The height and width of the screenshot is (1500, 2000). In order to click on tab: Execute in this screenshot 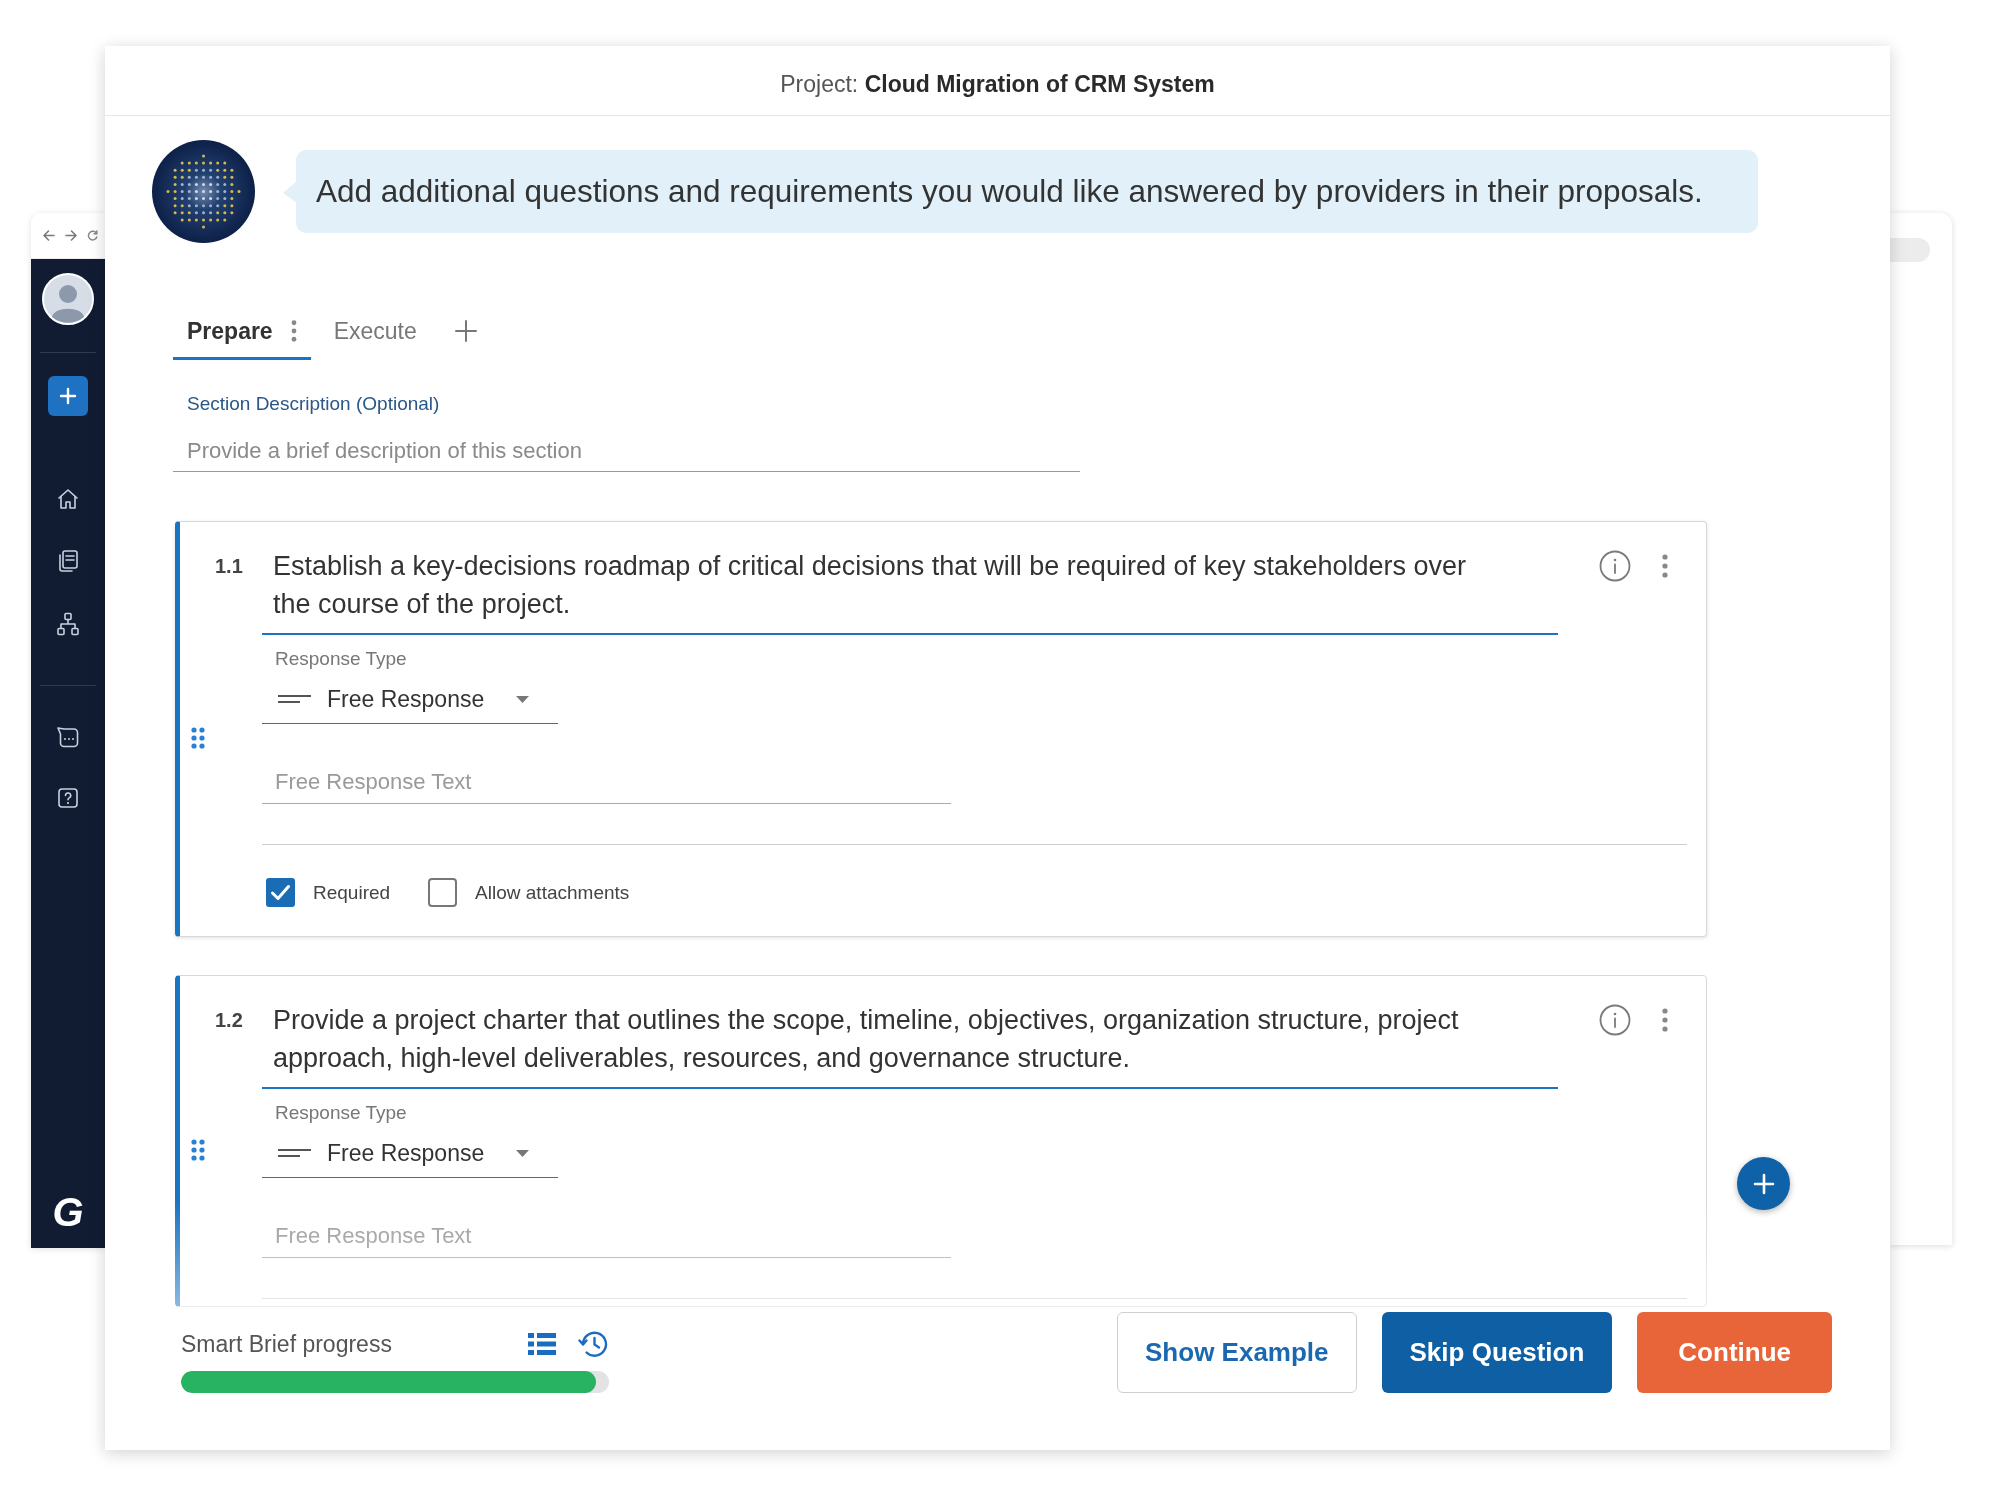, I will do `click(375, 332)`.